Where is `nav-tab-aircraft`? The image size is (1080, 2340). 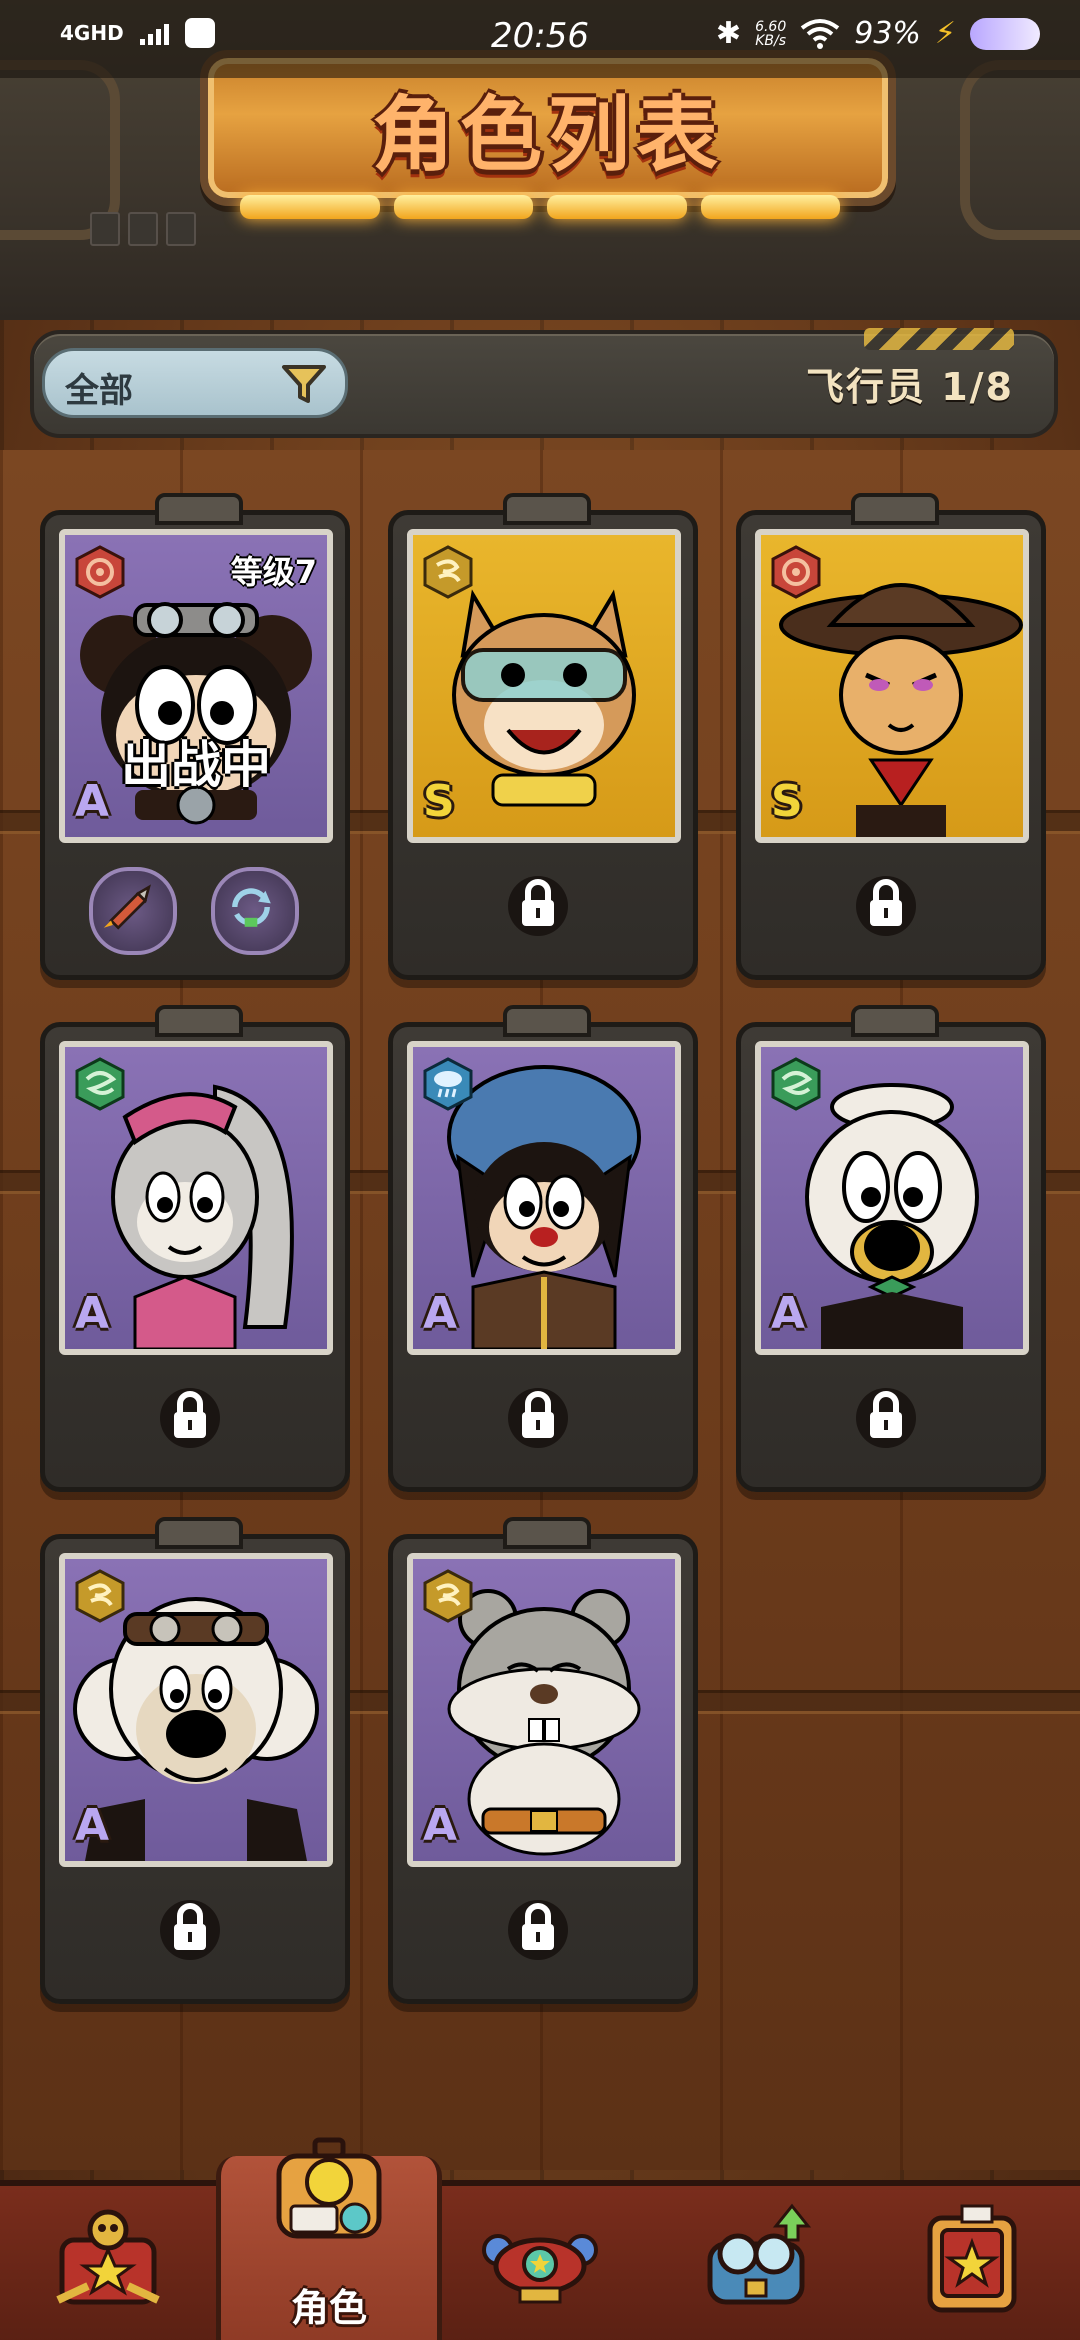
nav-tab-aircraft is located at coordinates (540, 2263).